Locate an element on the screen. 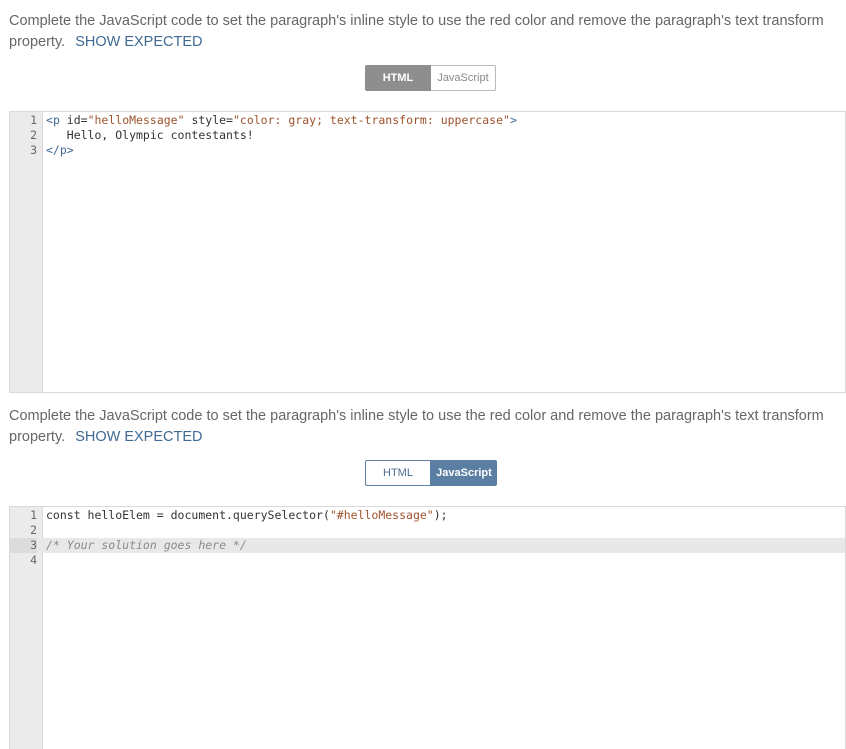 This screenshot has height=749, width=846. code-token: /* Your solution goes here */ is located at coordinates (146, 545).